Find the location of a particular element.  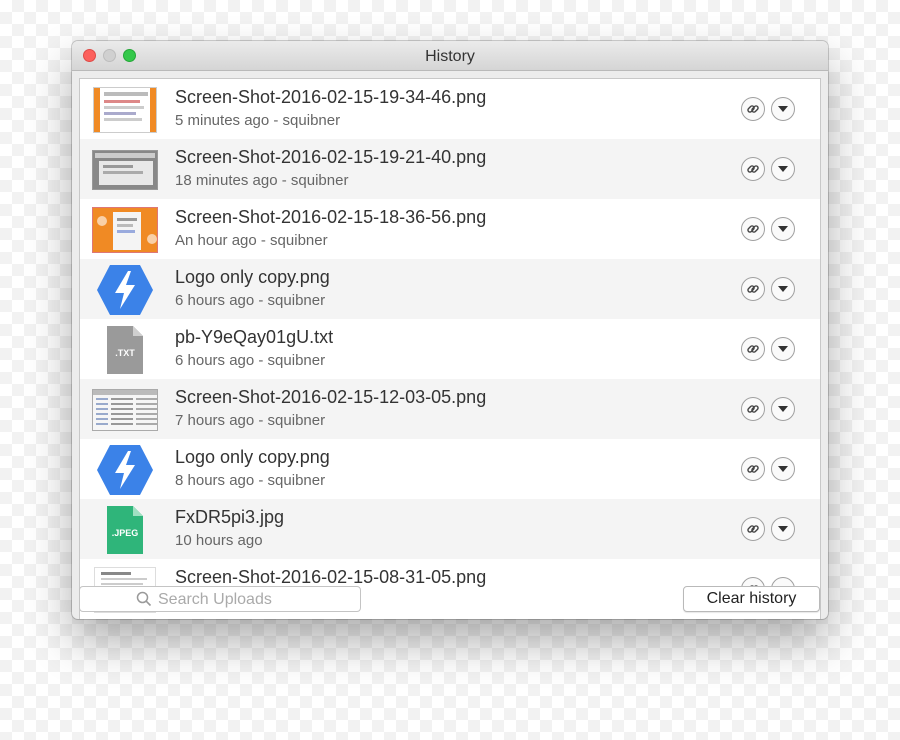

file-name: Screen-Shot-2016-02-15-19-34-46.png is located at coordinates (331, 97).